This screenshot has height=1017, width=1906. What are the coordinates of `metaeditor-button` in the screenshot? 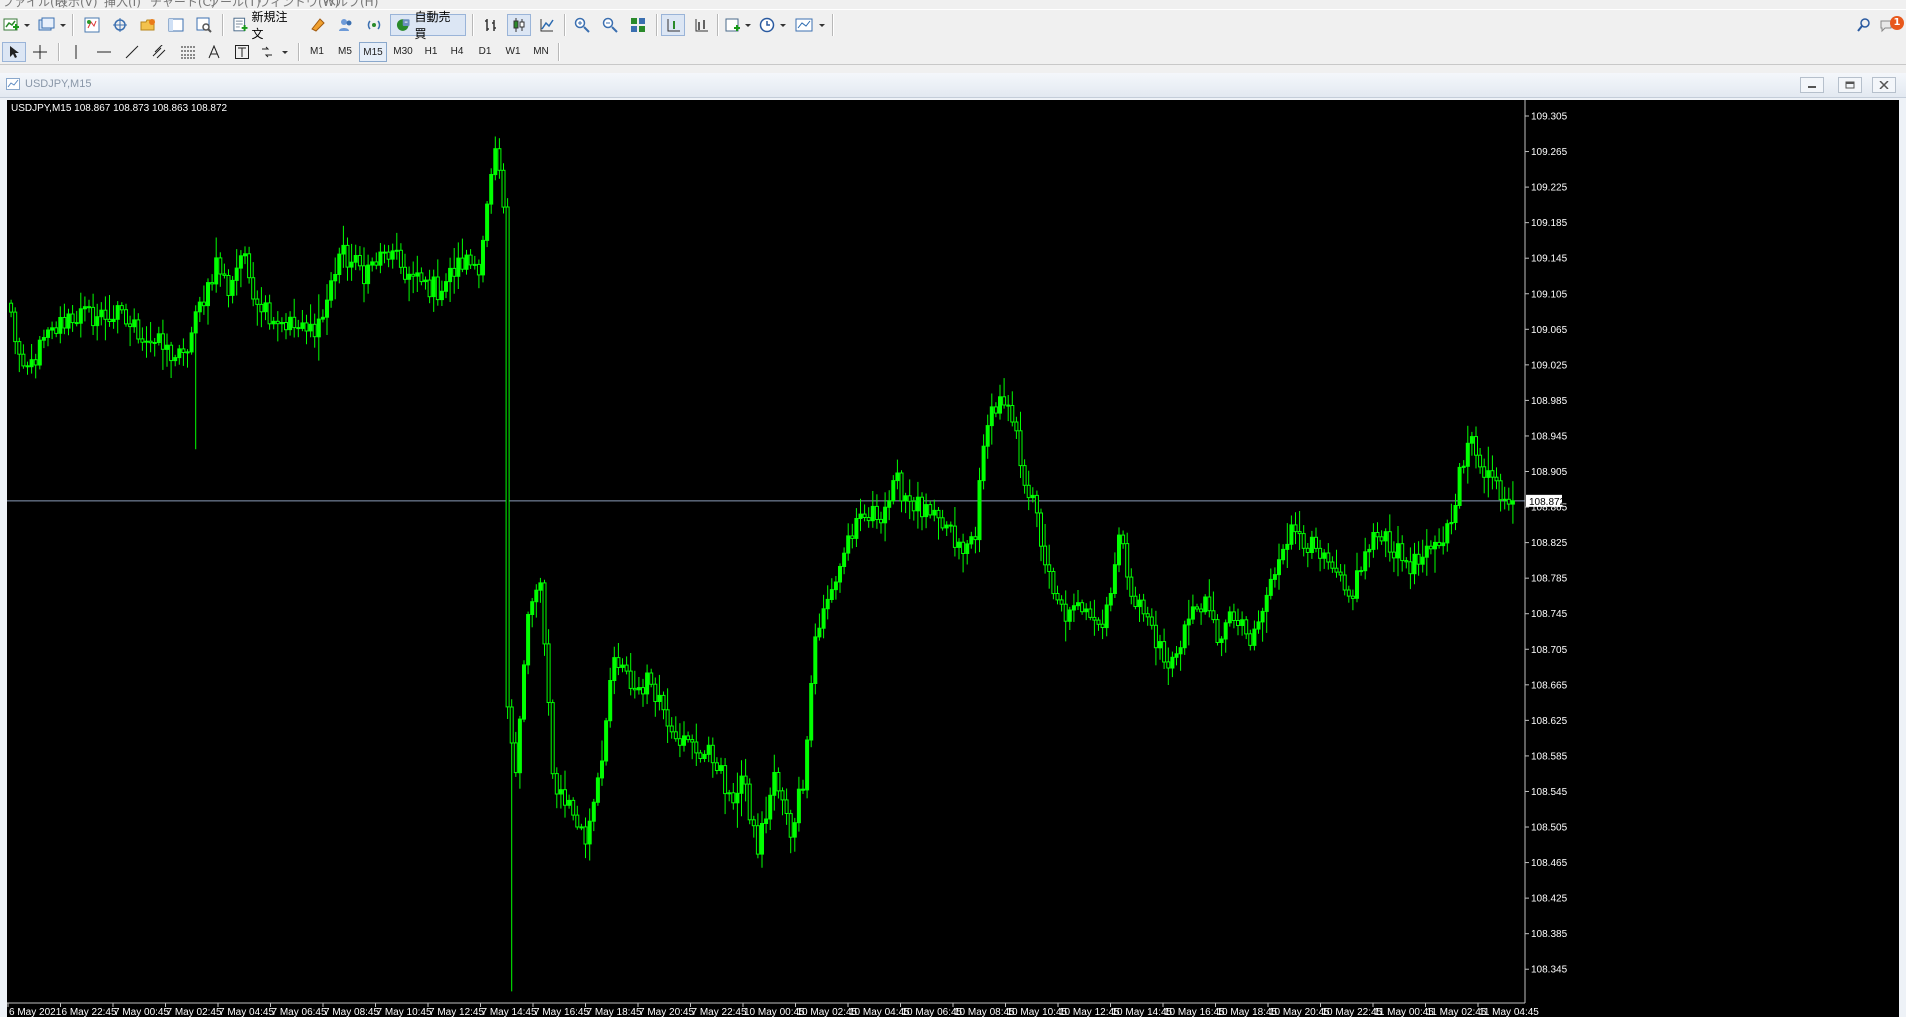 It's located at (318, 25).